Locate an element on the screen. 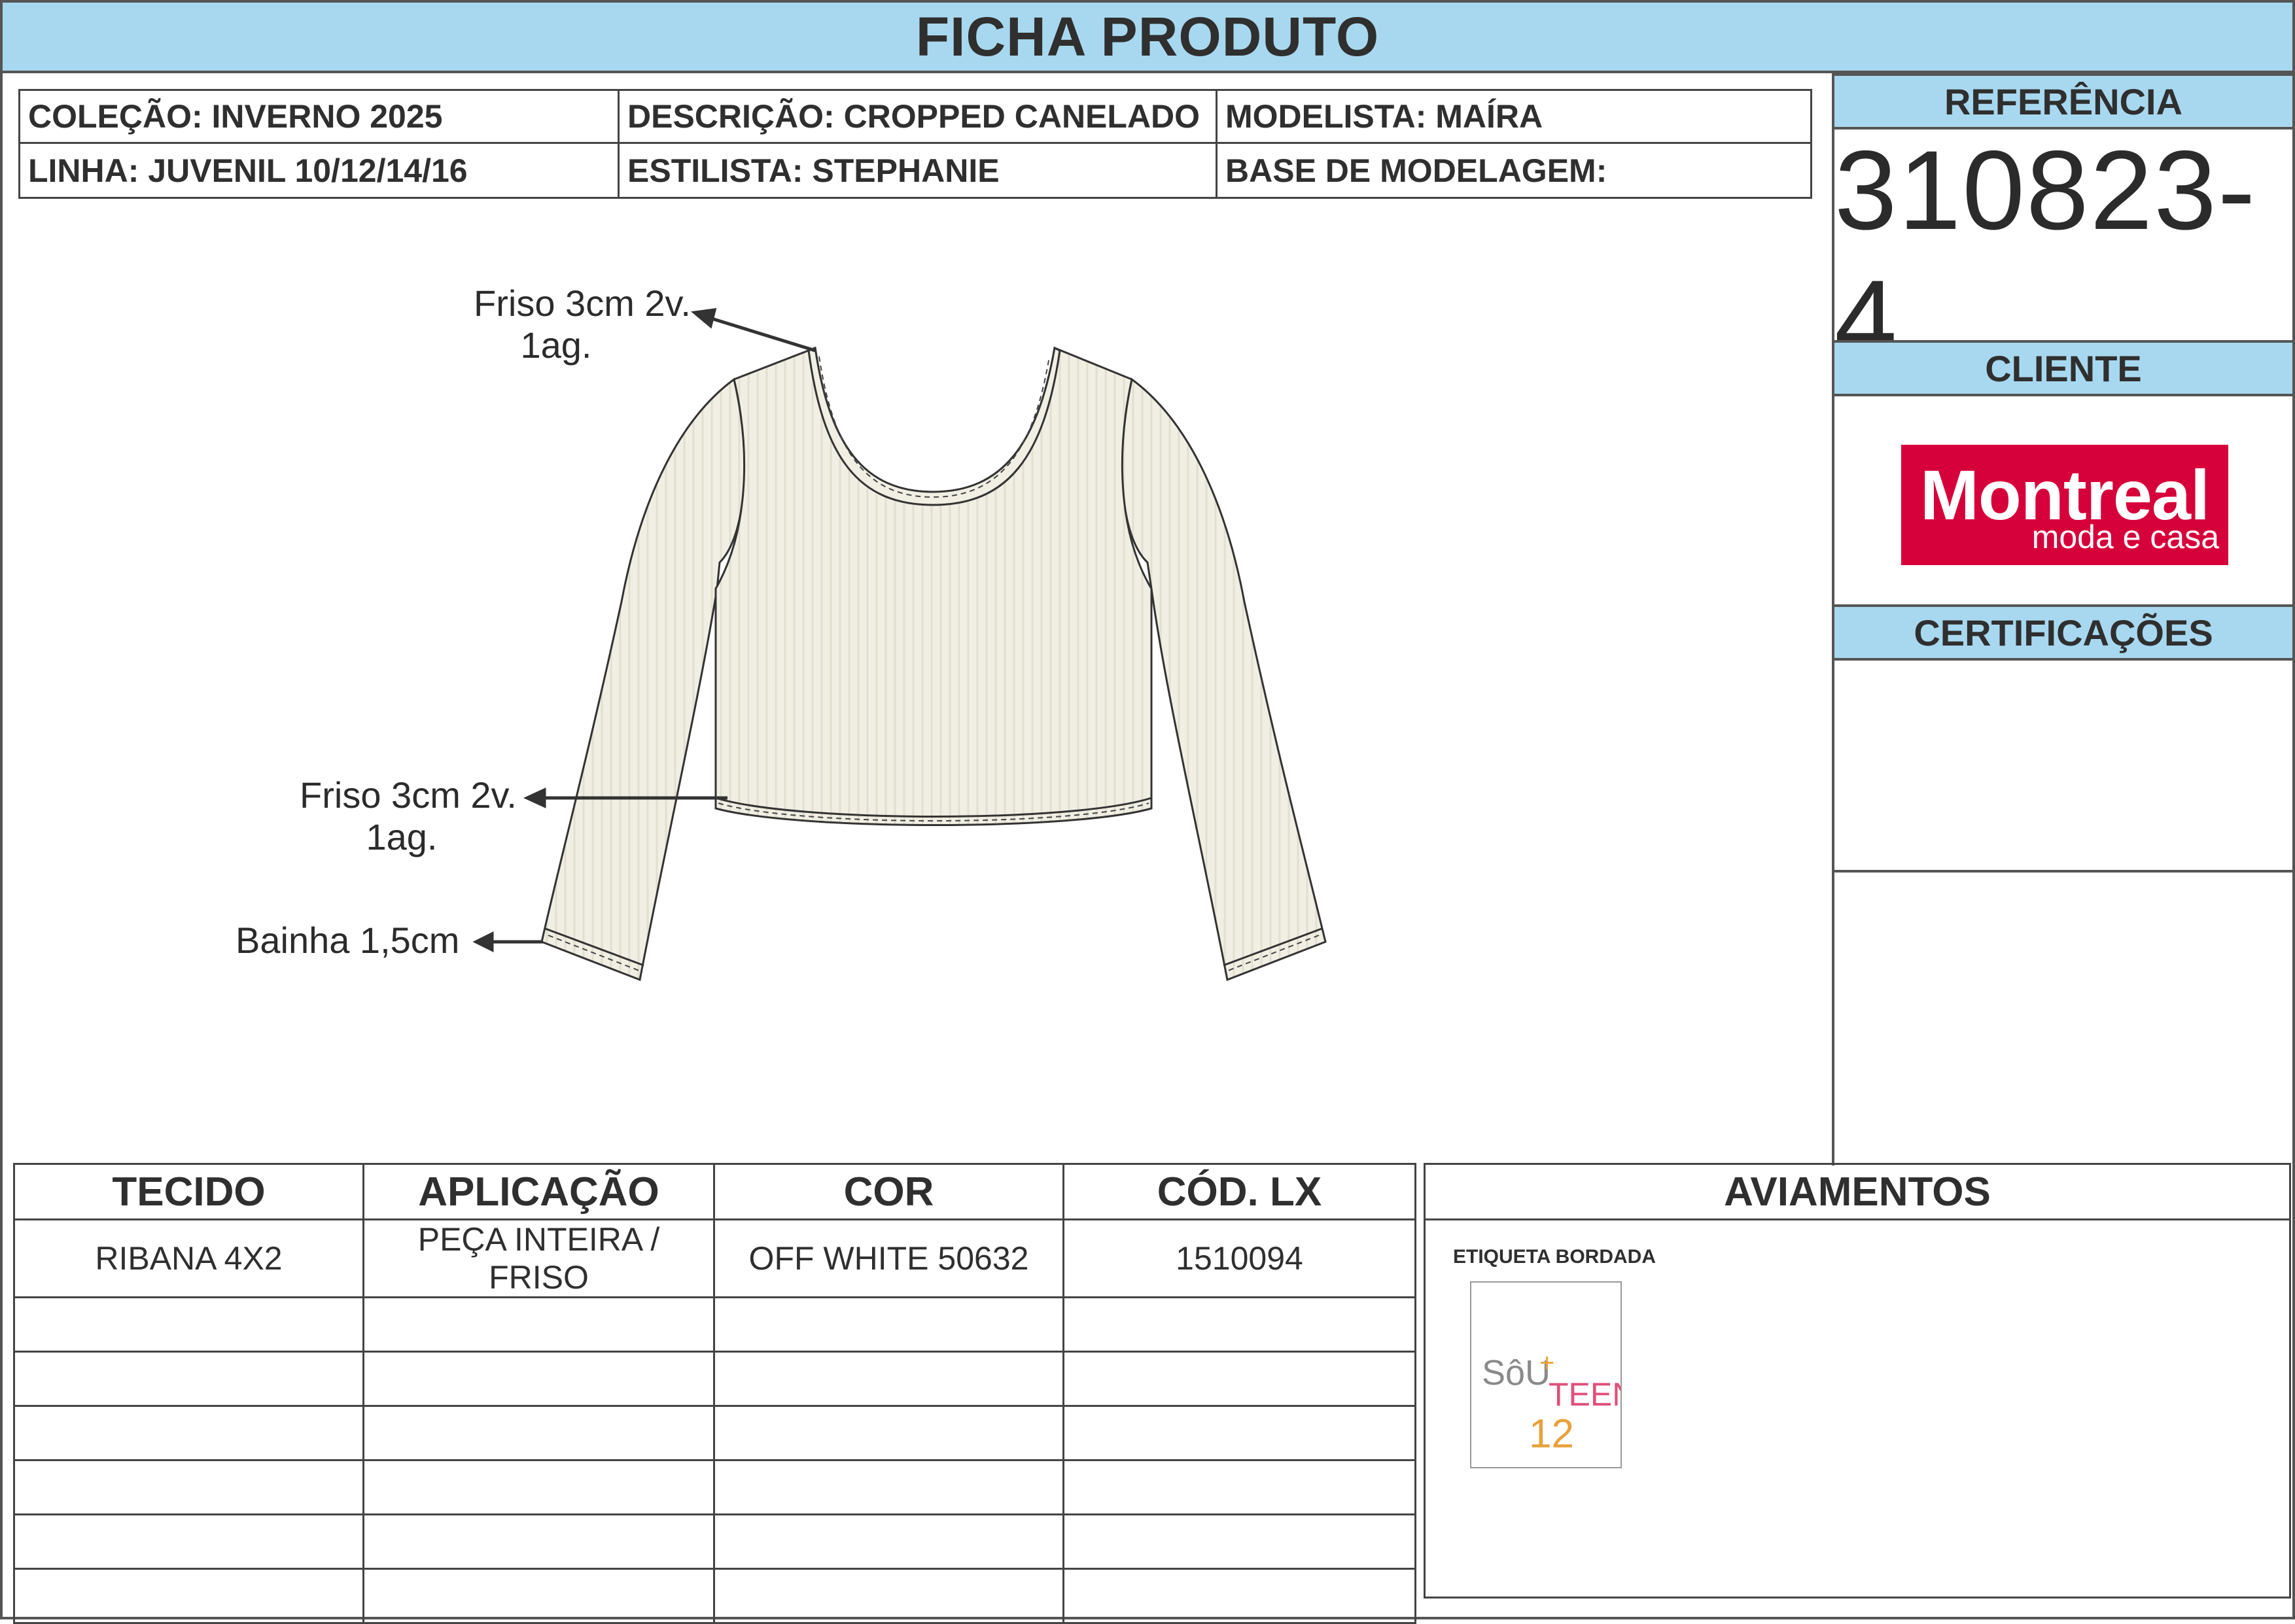 The image size is (2295, 1624). fabric-table-header: TECIDO APLICAÇÃO COR CÓD. LX is located at coordinates (715, 1191).